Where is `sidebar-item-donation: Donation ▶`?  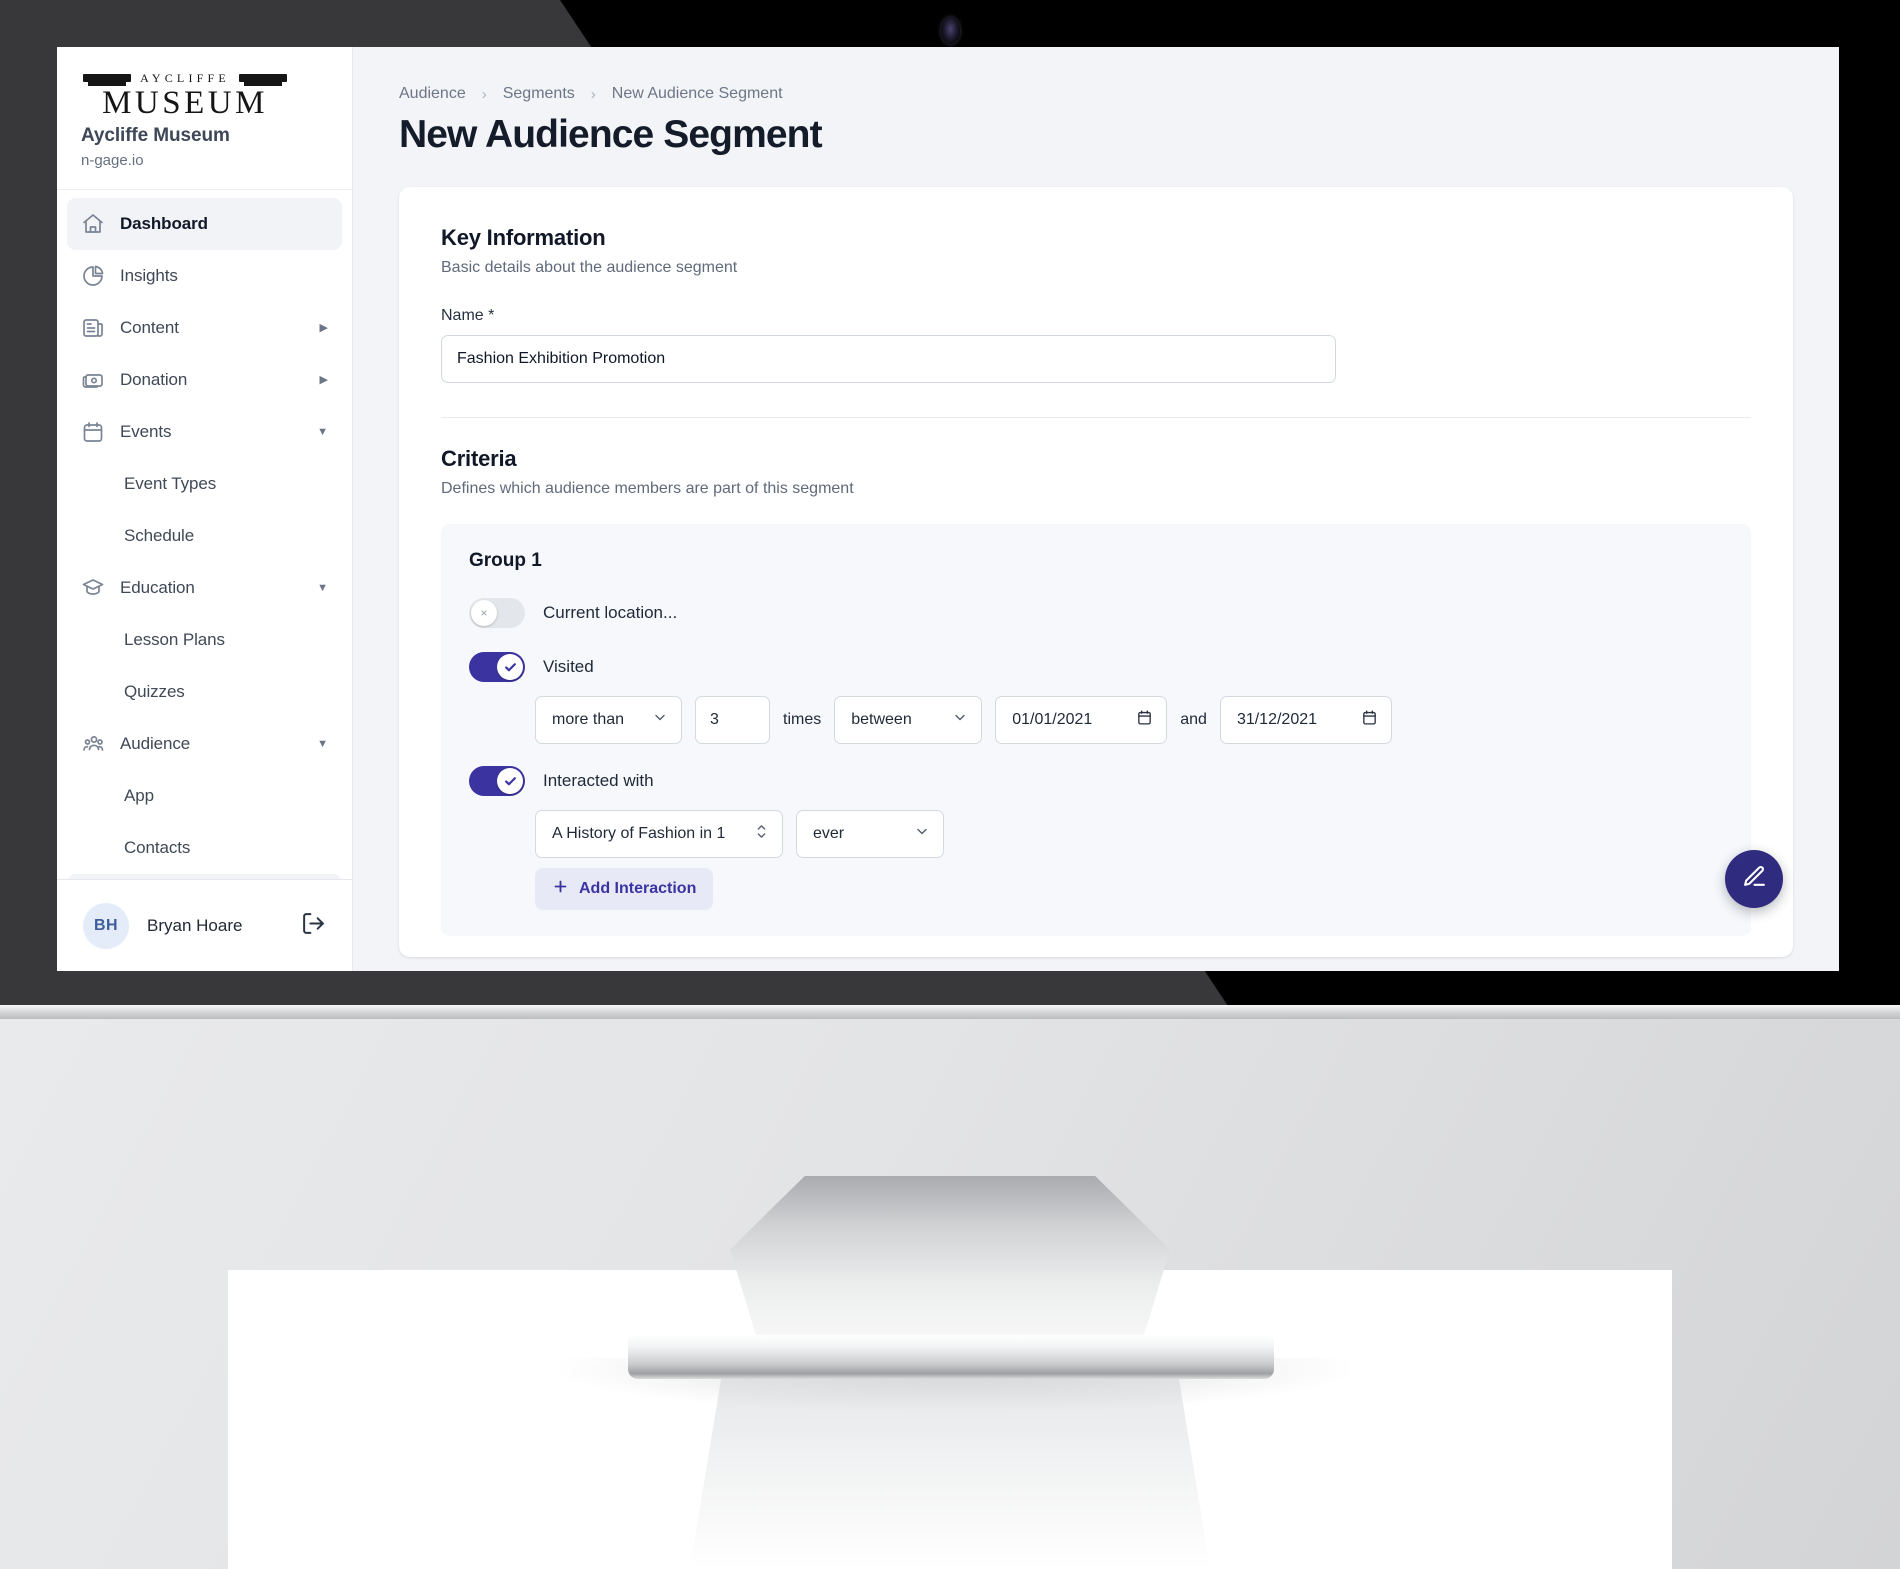 sidebar-item-donation: Donation ▶ is located at coordinates (204, 380).